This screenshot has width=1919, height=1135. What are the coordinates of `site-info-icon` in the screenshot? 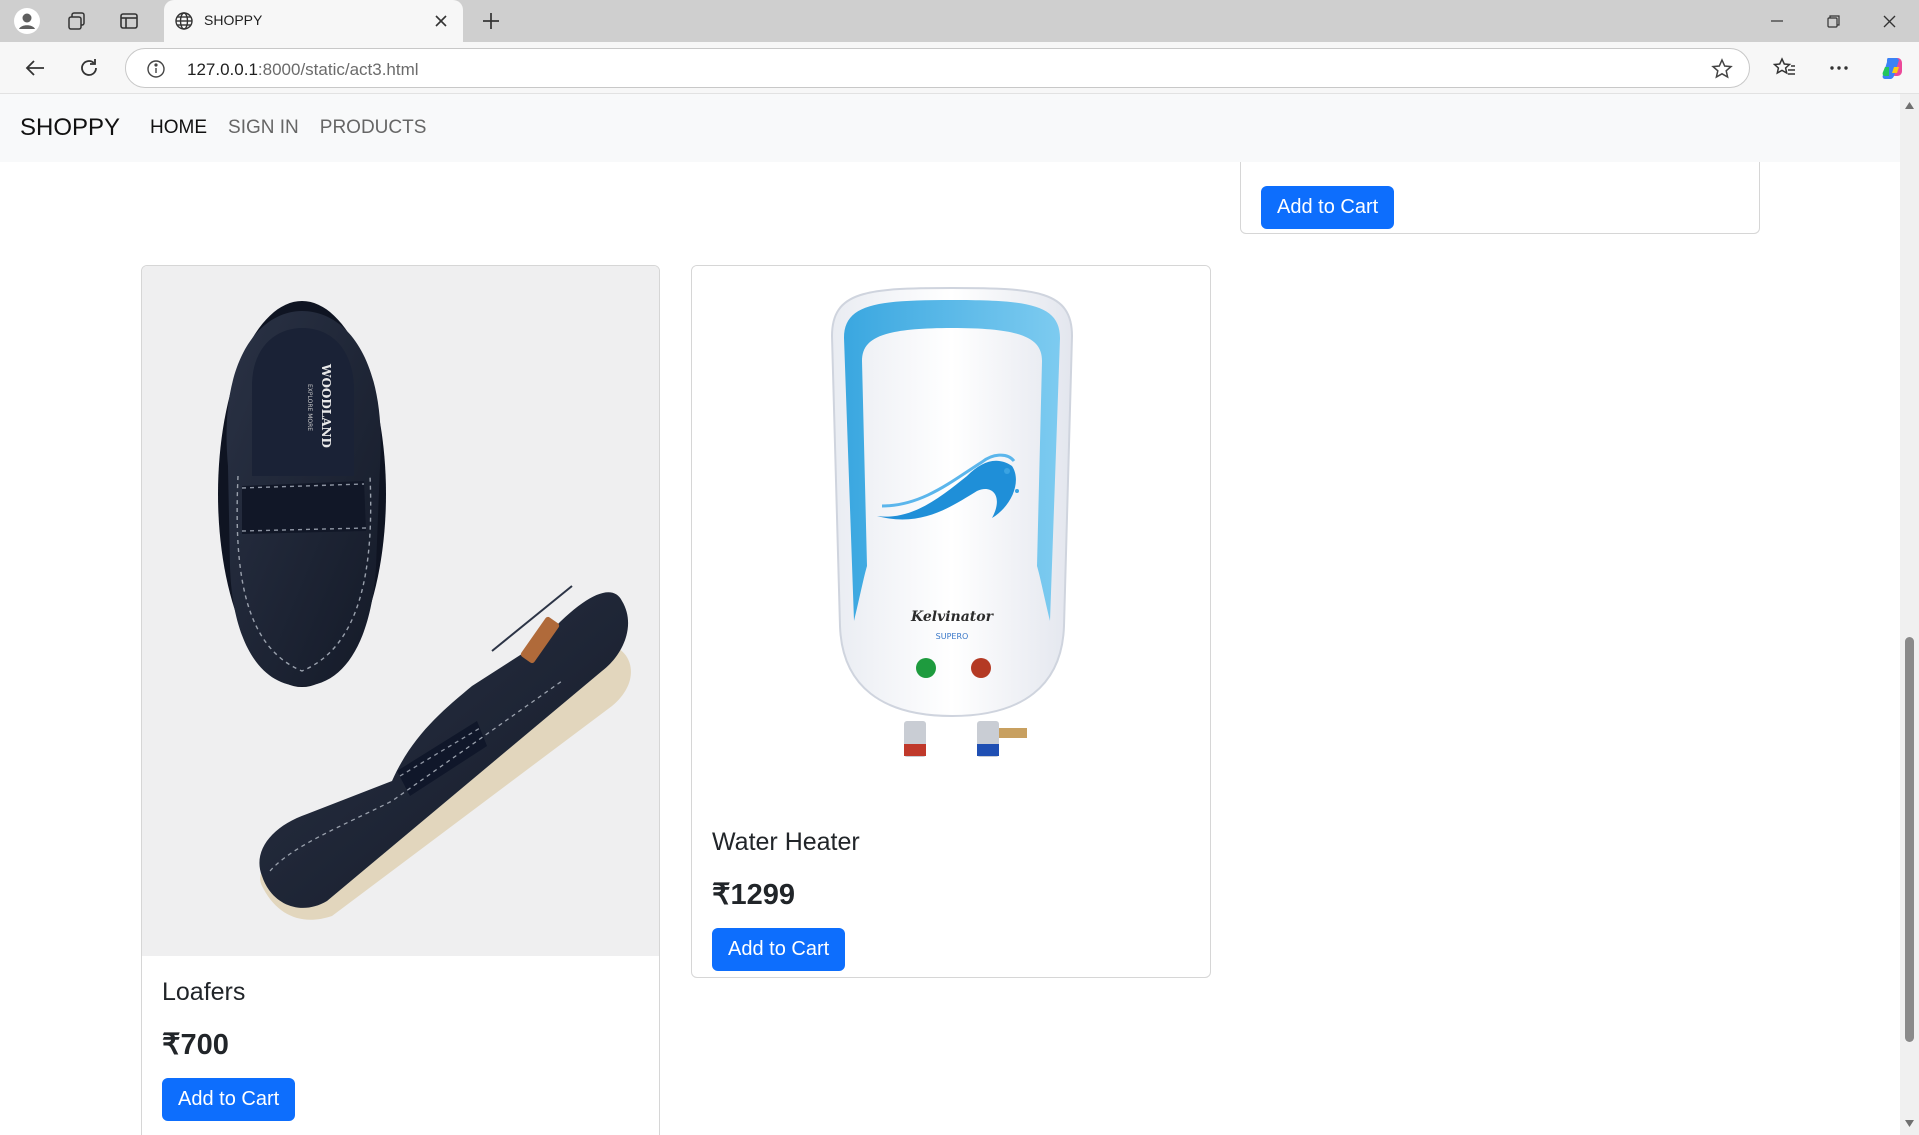 It's located at (156, 71).